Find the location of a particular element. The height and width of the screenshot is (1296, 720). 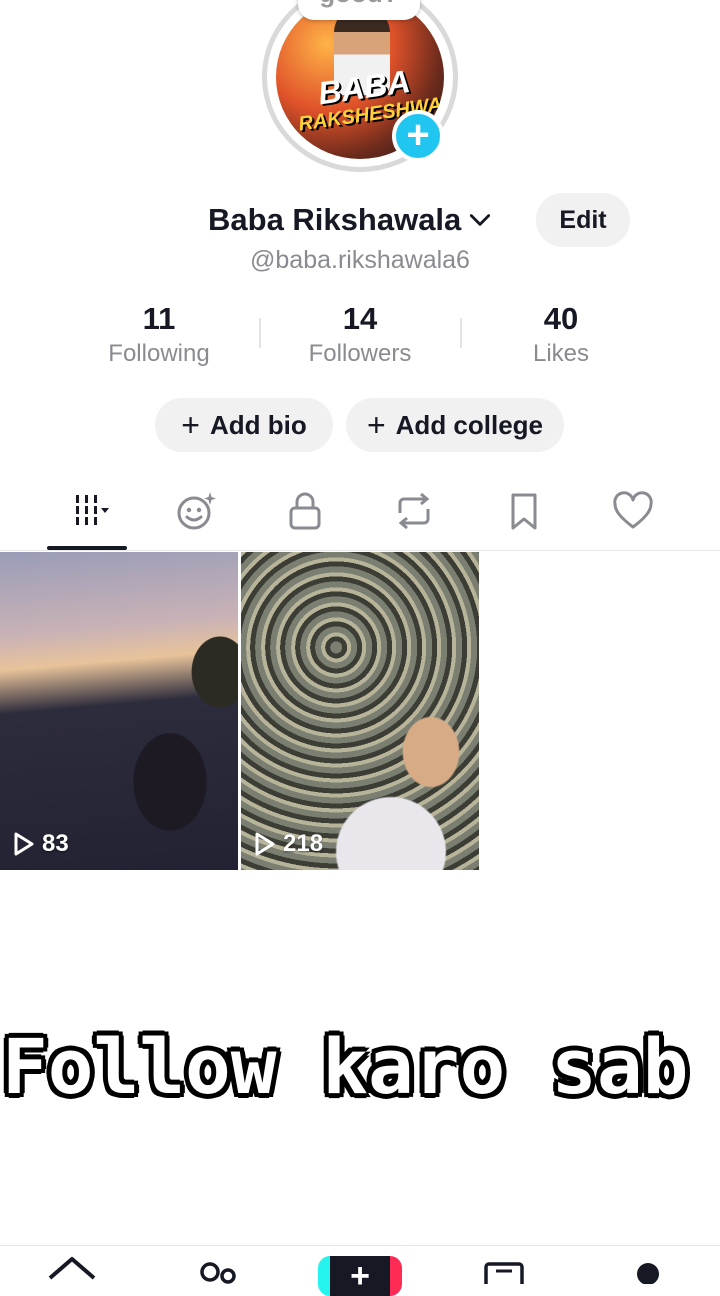

profile-handle: @baba.rikshawala6 is located at coordinates (360, 260).